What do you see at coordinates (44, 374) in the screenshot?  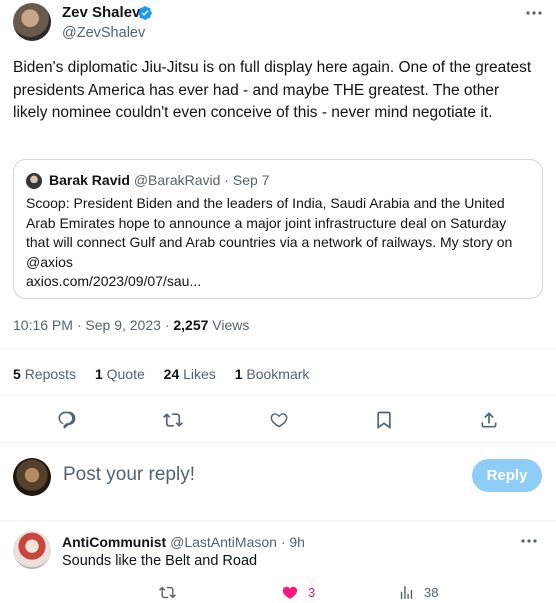 I see `reposts-stat: 5 Reposts` at bounding box center [44, 374].